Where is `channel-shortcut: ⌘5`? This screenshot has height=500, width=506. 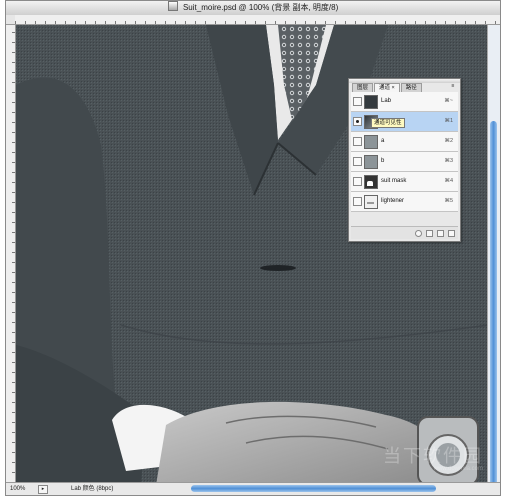 channel-shortcut: ⌘5 is located at coordinates (448, 201).